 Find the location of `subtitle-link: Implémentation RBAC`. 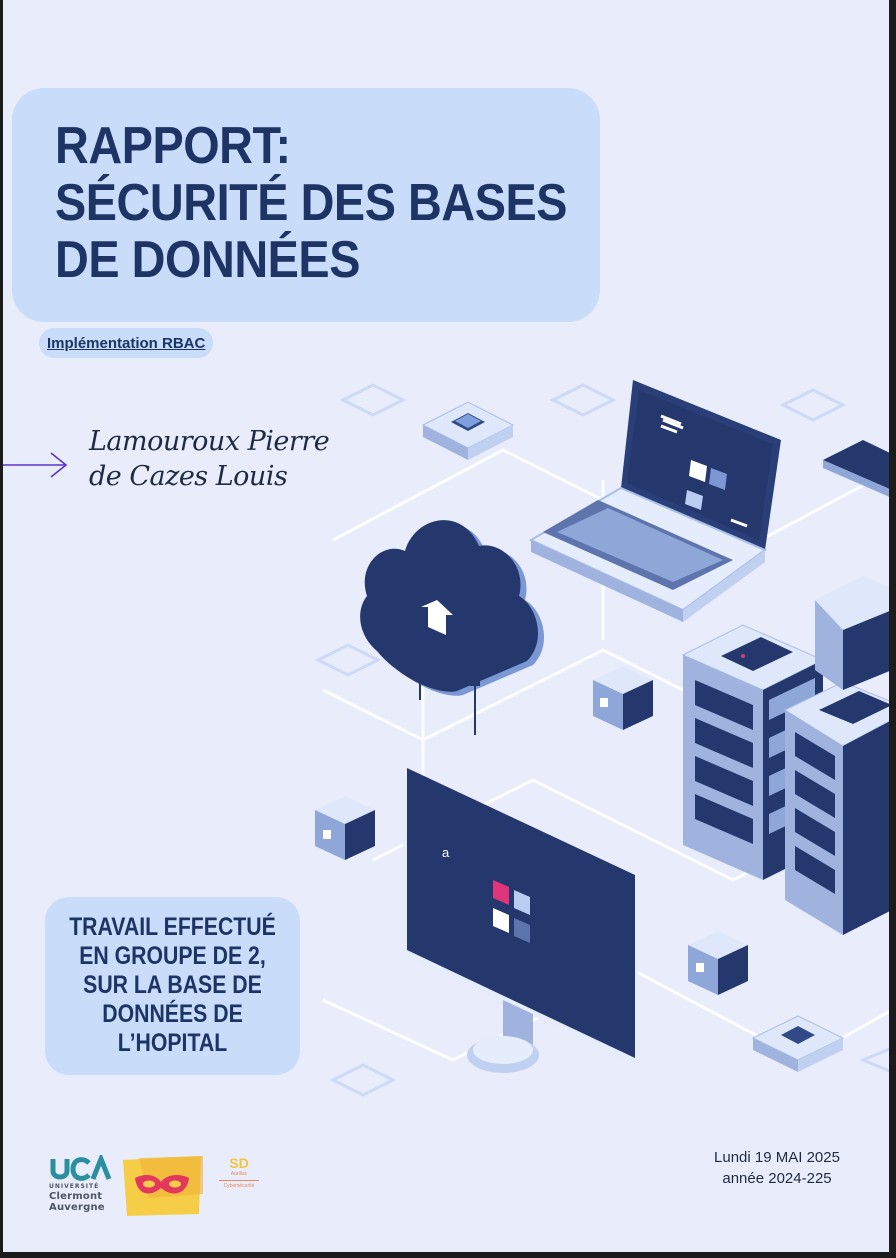

subtitle-link: Implémentation RBAC is located at coordinates (126, 343).